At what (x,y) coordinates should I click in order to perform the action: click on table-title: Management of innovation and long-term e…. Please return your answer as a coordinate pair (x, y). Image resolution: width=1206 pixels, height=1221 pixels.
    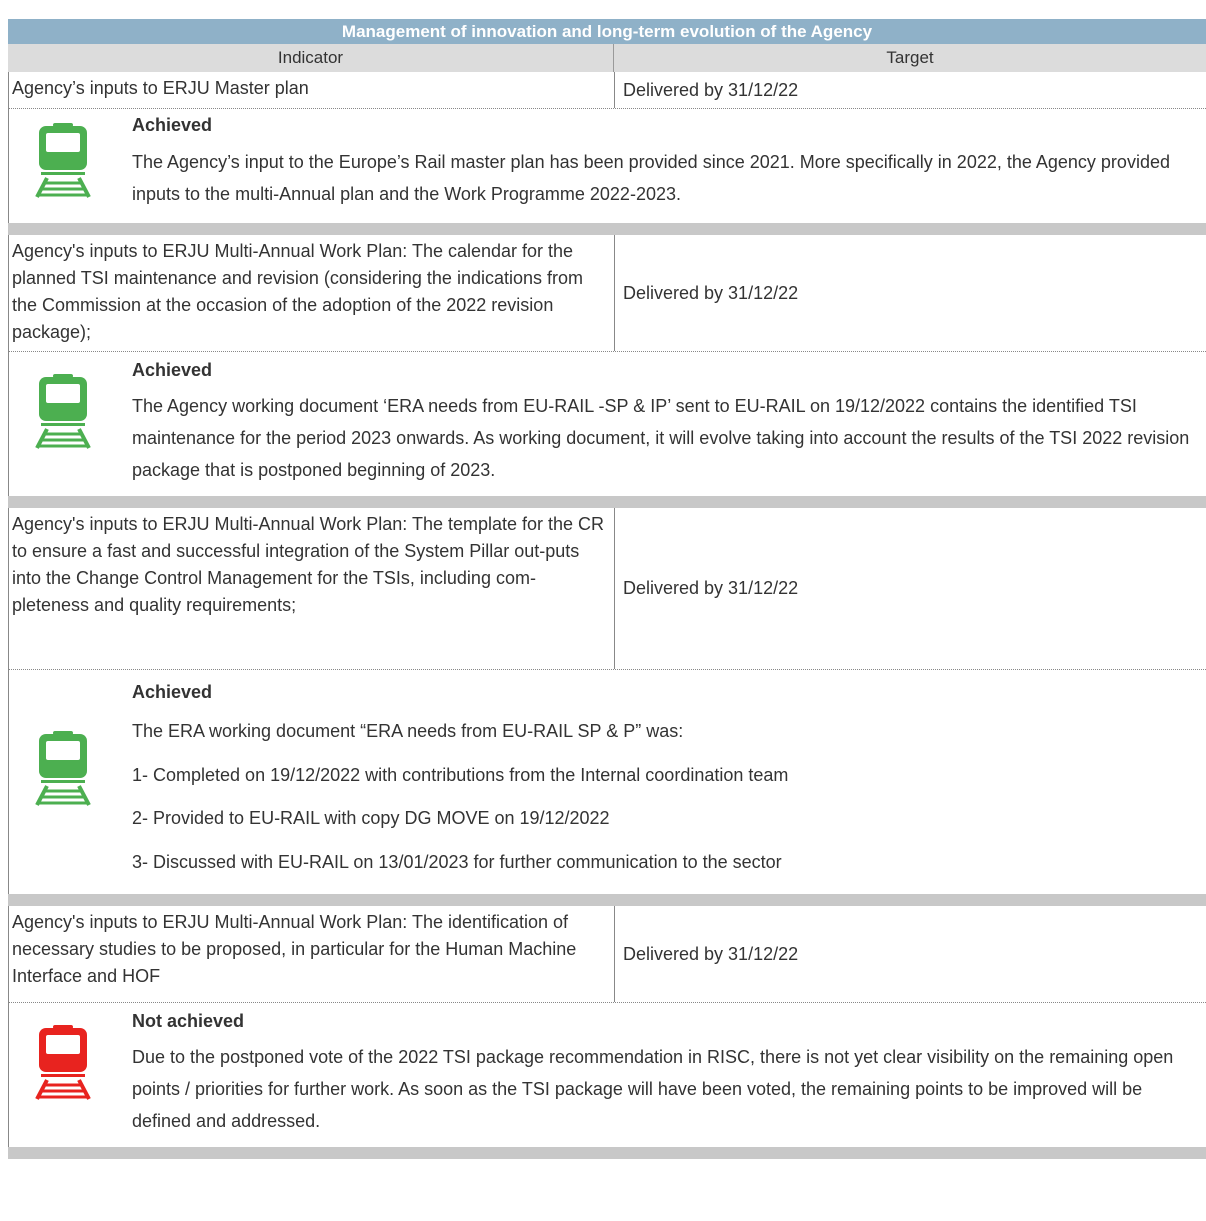
    Looking at the image, I should click on (607, 31).